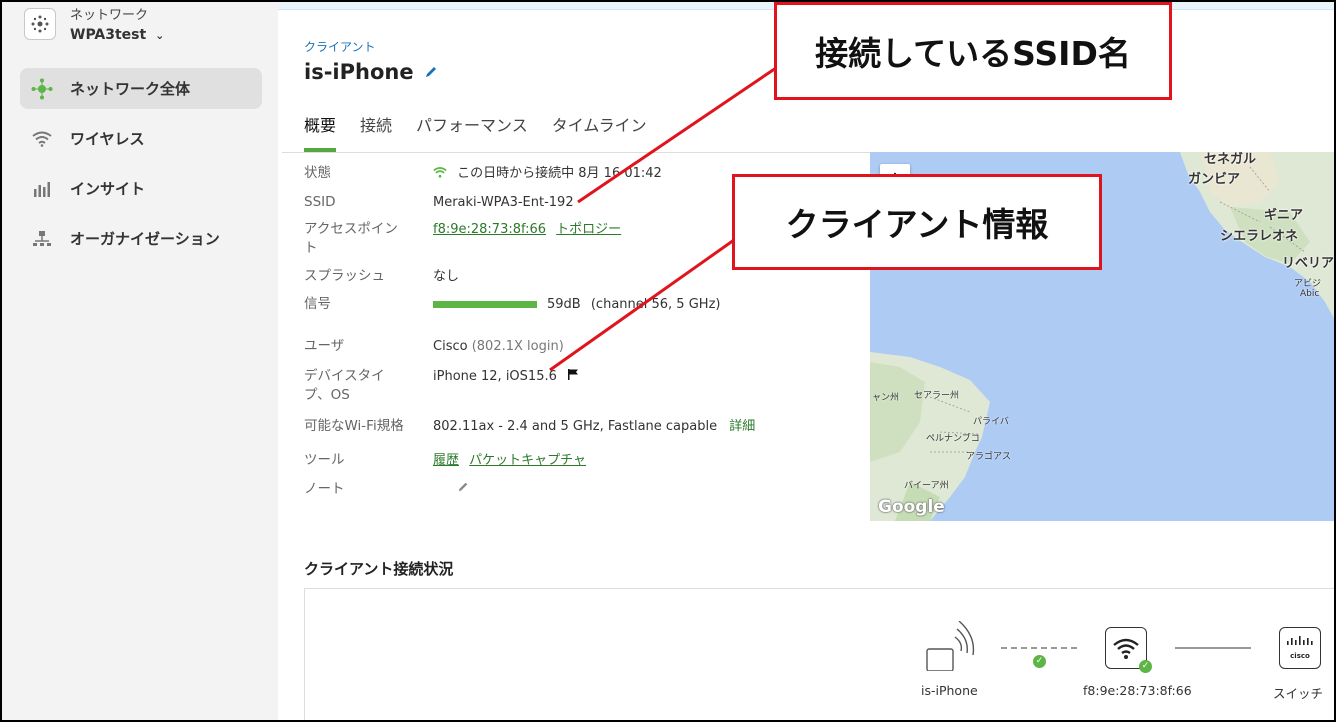 The image size is (1336, 722). Describe the element at coordinates (446, 276) in the screenshot. I see `splash-value: なし` at that location.